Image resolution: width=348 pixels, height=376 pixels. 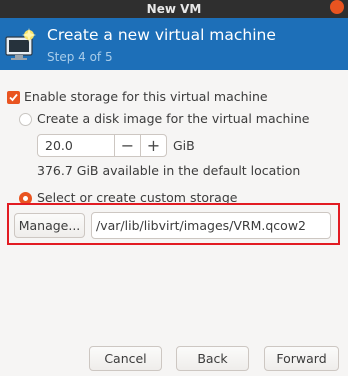 I want to click on cancel-button: Cancel, so click(x=125, y=358).